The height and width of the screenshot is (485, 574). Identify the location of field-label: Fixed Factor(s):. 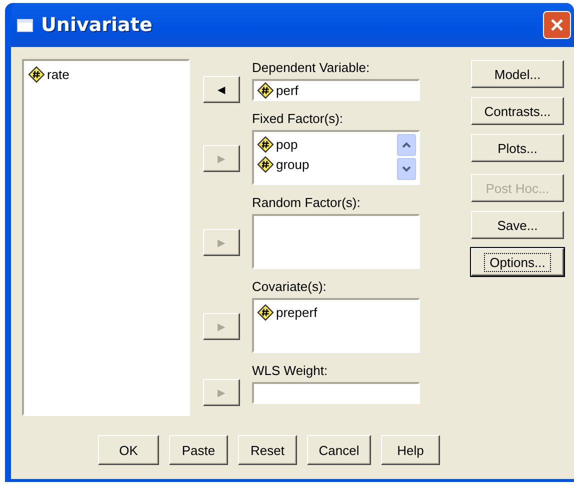
(298, 119).